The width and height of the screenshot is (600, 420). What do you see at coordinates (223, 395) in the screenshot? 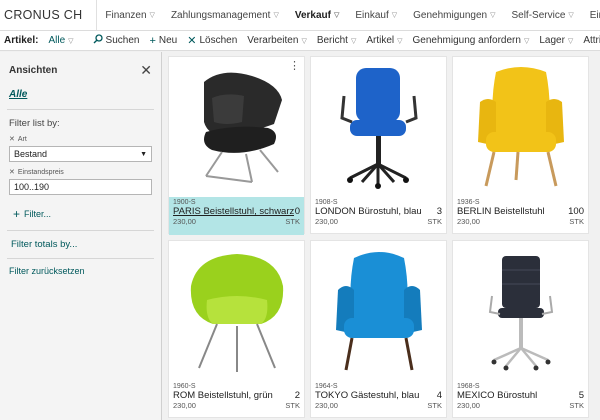
I see `item-name: ROM Beistellstuhl, grün` at bounding box center [223, 395].